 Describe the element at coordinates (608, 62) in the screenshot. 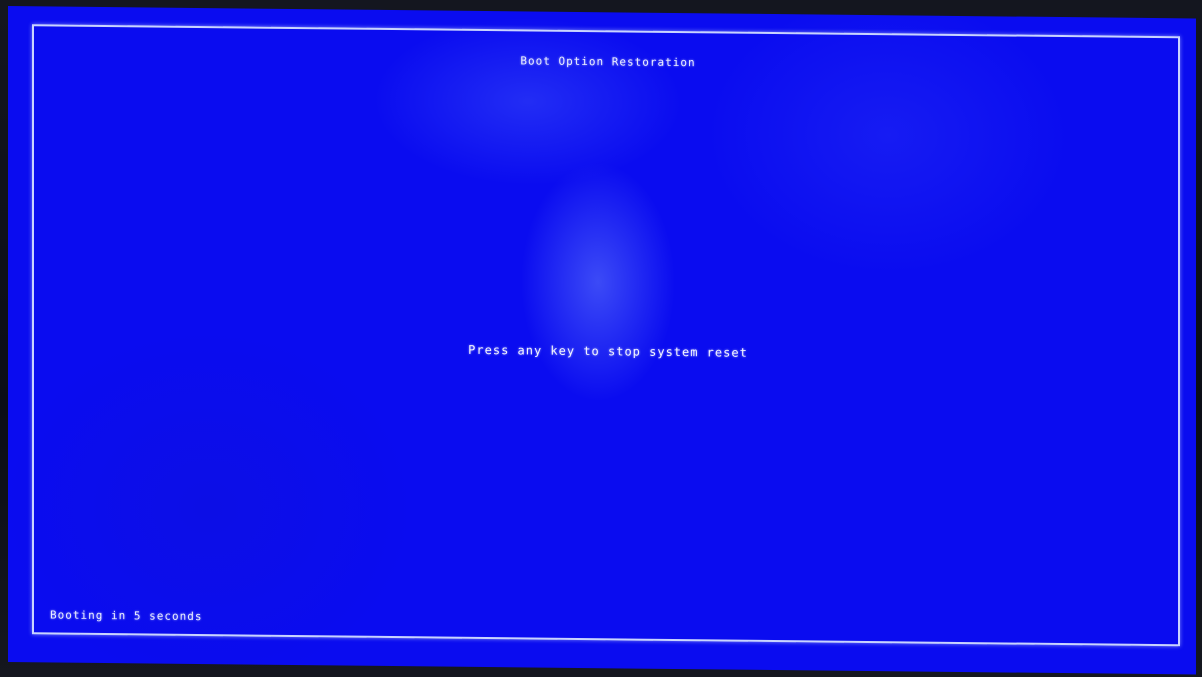

I see `screen-title: Boot Option Restoration` at that location.